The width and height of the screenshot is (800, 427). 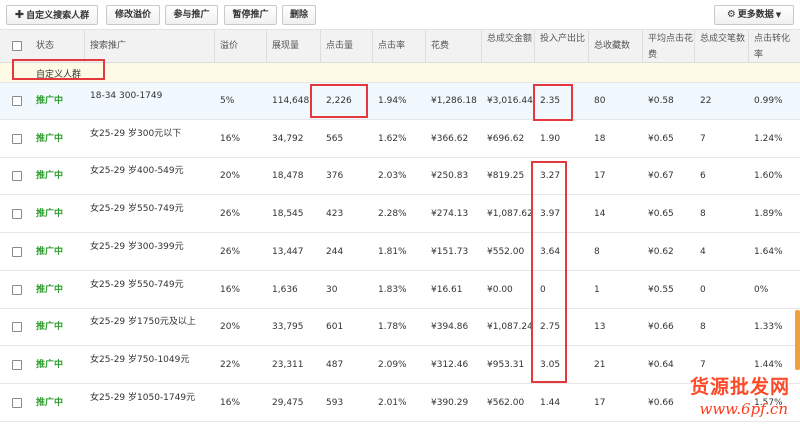 What do you see at coordinates (563, 46) in the screenshot?
I see `header-roi: 投入产出比` at bounding box center [563, 46].